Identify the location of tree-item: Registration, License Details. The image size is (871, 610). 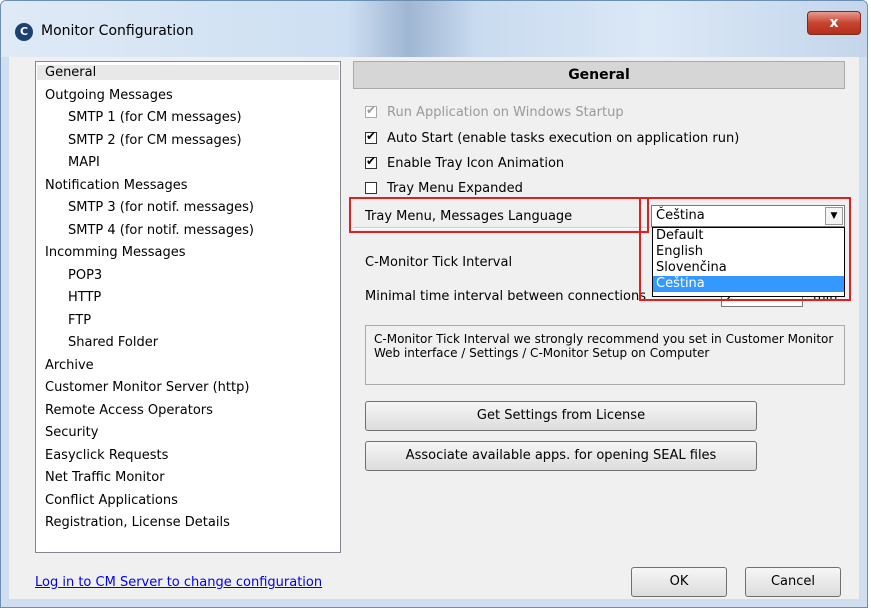
(137, 522).